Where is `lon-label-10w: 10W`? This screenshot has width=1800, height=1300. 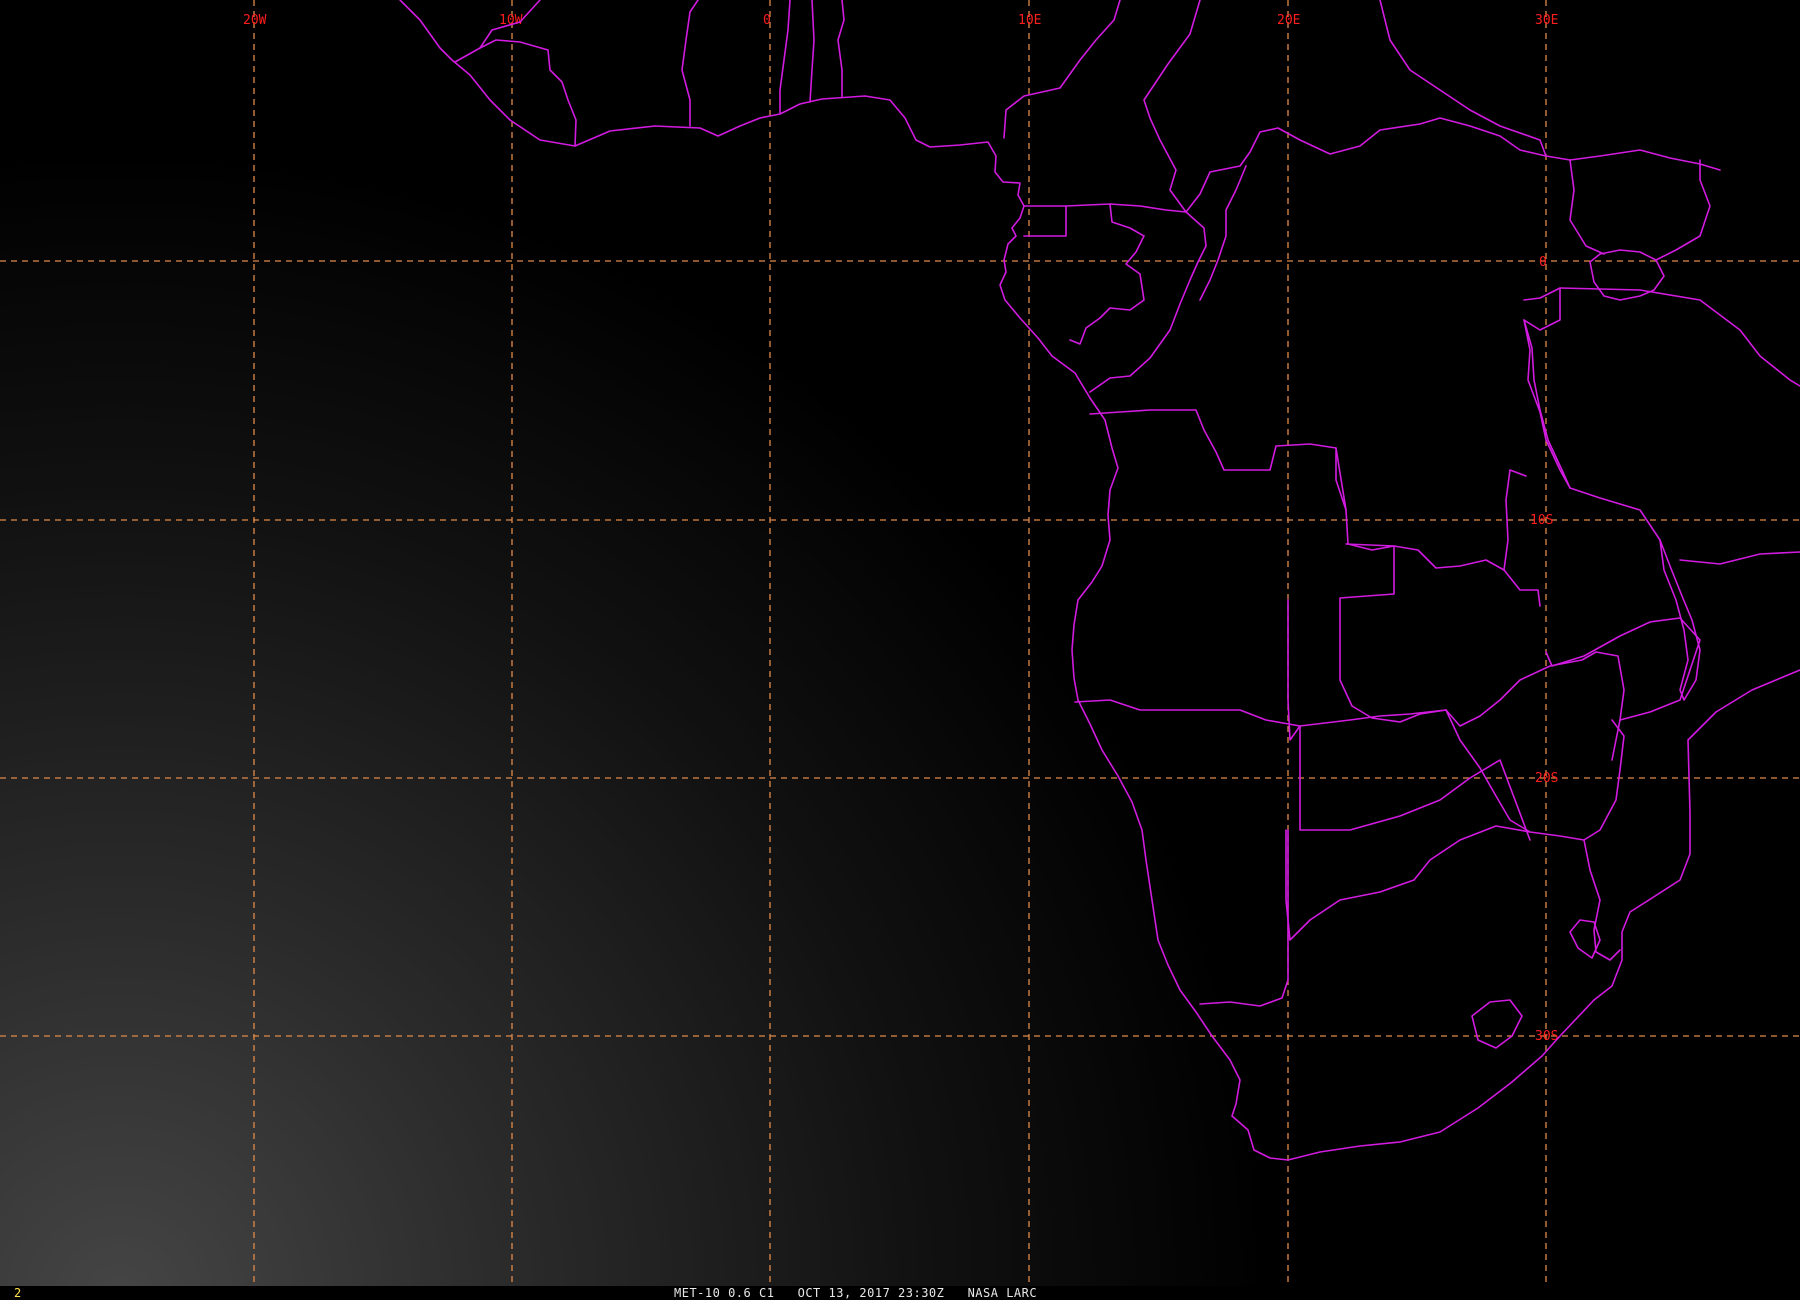
lon-label-10w: 10W is located at coordinates (511, 20).